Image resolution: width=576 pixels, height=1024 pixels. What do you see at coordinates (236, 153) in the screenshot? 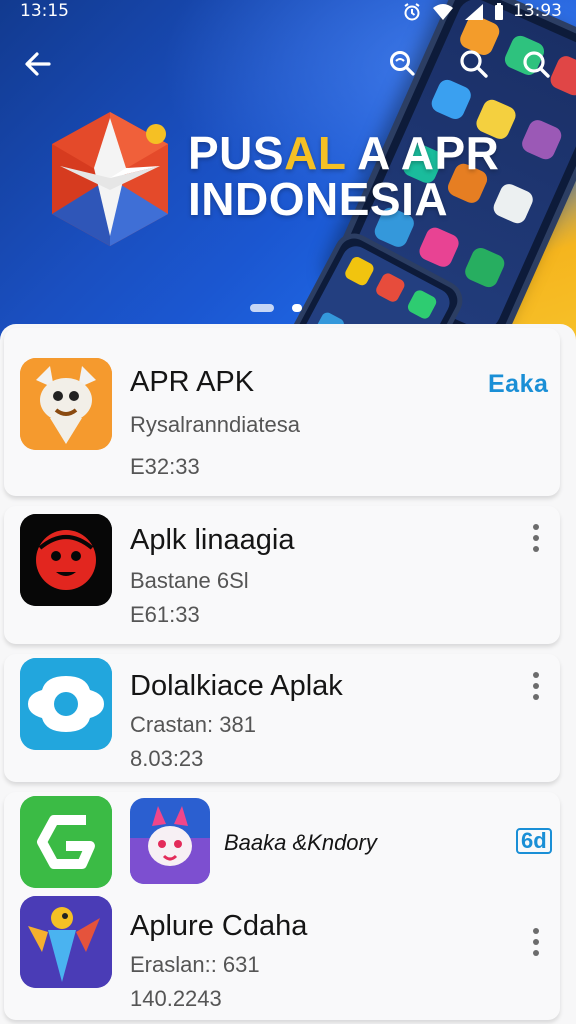
I see `hero-title-part: PUS` at bounding box center [236, 153].